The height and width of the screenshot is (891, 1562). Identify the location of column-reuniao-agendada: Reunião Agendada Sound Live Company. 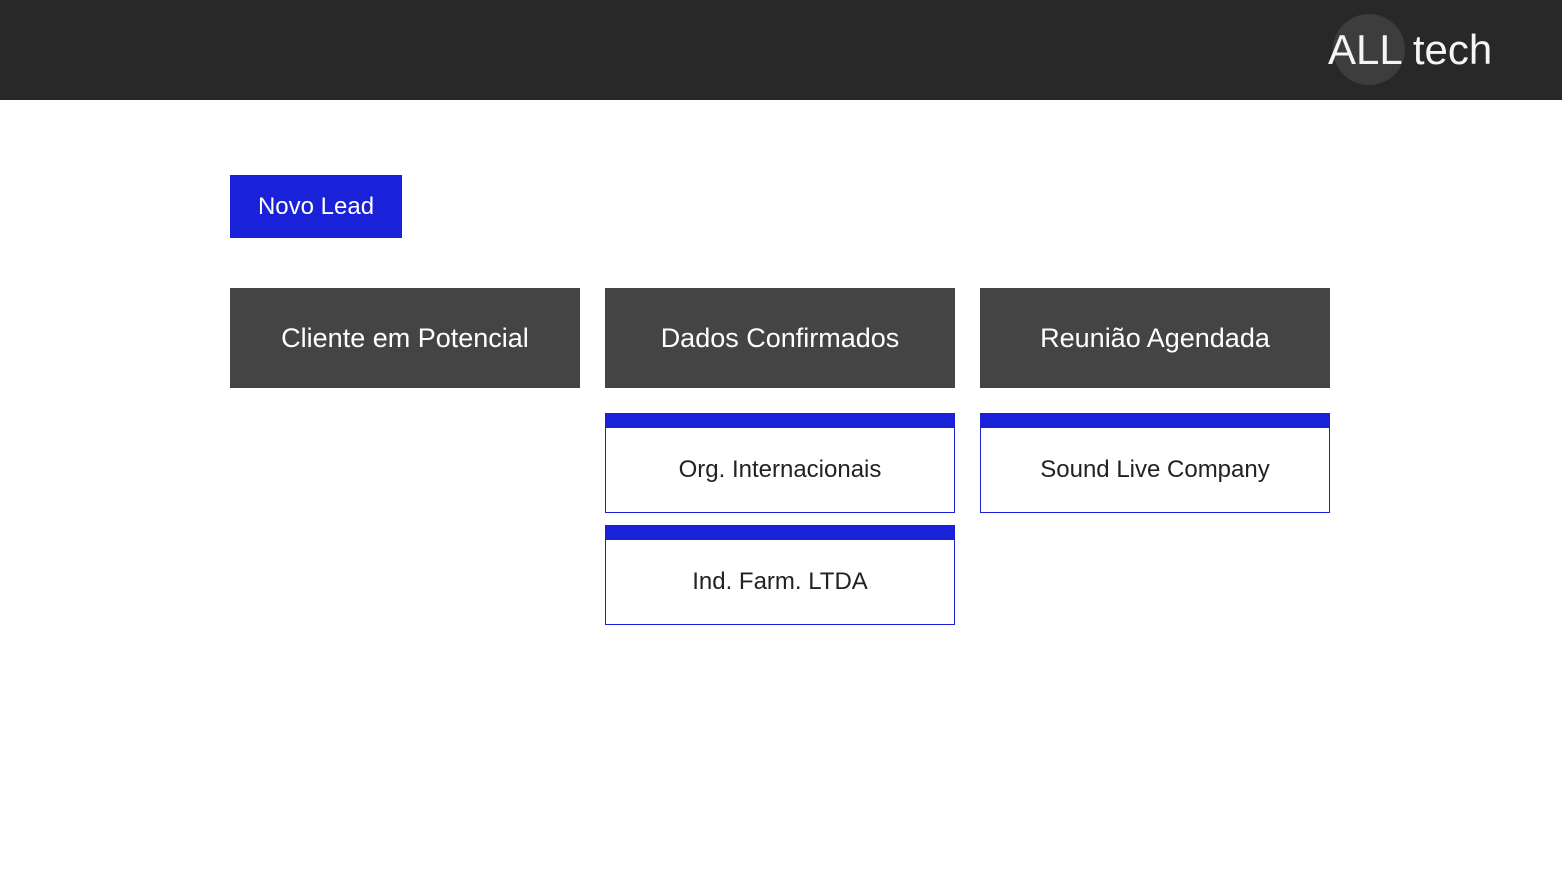
(1155, 406).